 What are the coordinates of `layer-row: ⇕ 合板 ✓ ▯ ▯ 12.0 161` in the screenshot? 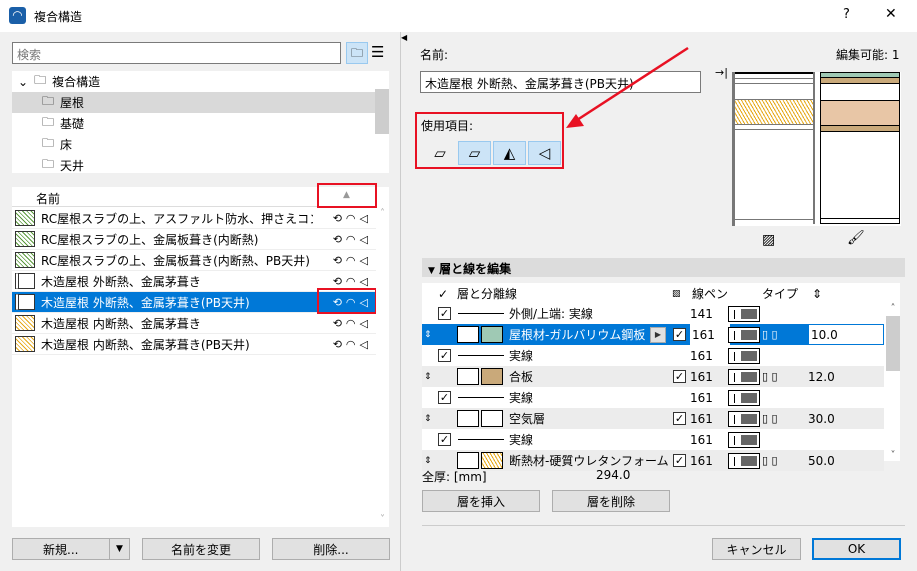 It's located at (653, 376).